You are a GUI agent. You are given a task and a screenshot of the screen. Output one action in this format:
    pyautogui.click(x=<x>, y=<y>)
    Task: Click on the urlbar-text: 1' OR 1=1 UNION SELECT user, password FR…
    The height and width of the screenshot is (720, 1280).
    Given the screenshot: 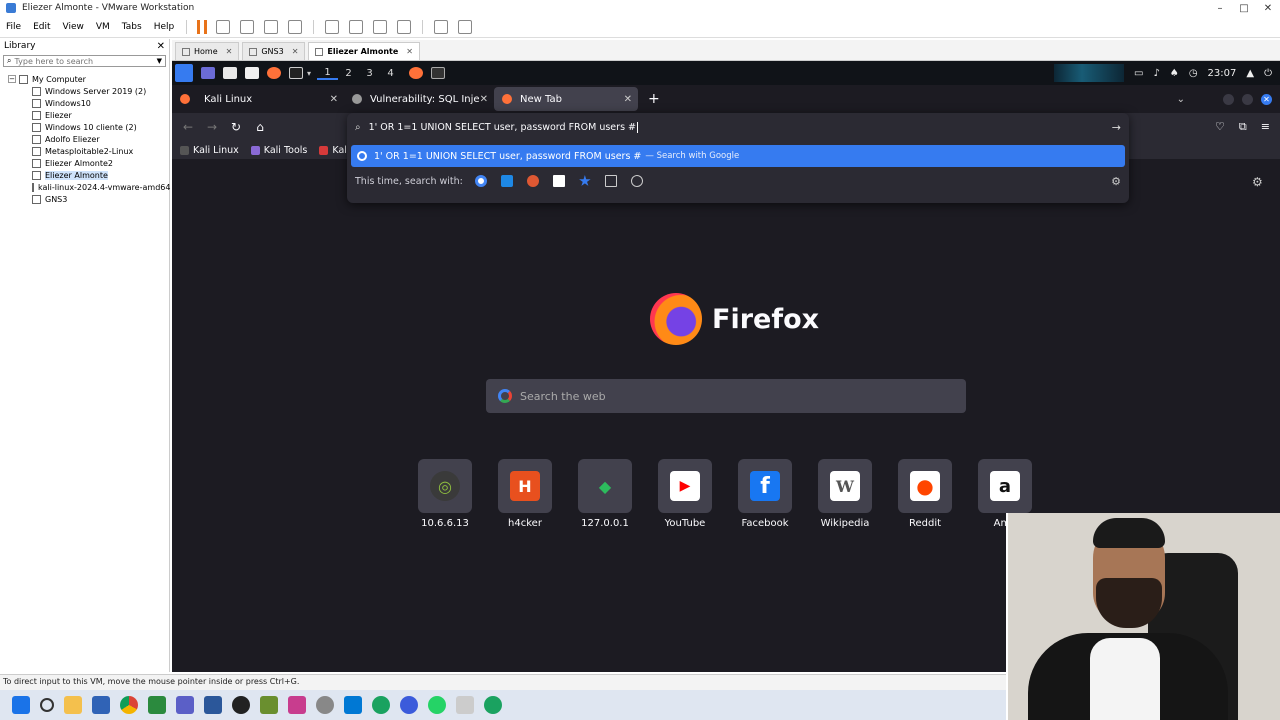 What is the action you would take?
    pyautogui.click(x=502, y=127)
    